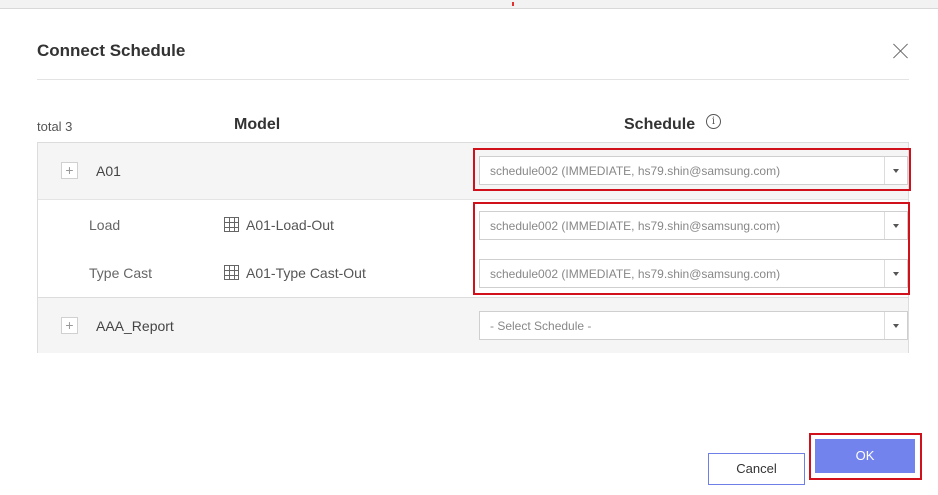  Describe the element at coordinates (756, 469) in the screenshot. I see `cancel-button: Cancel` at that location.